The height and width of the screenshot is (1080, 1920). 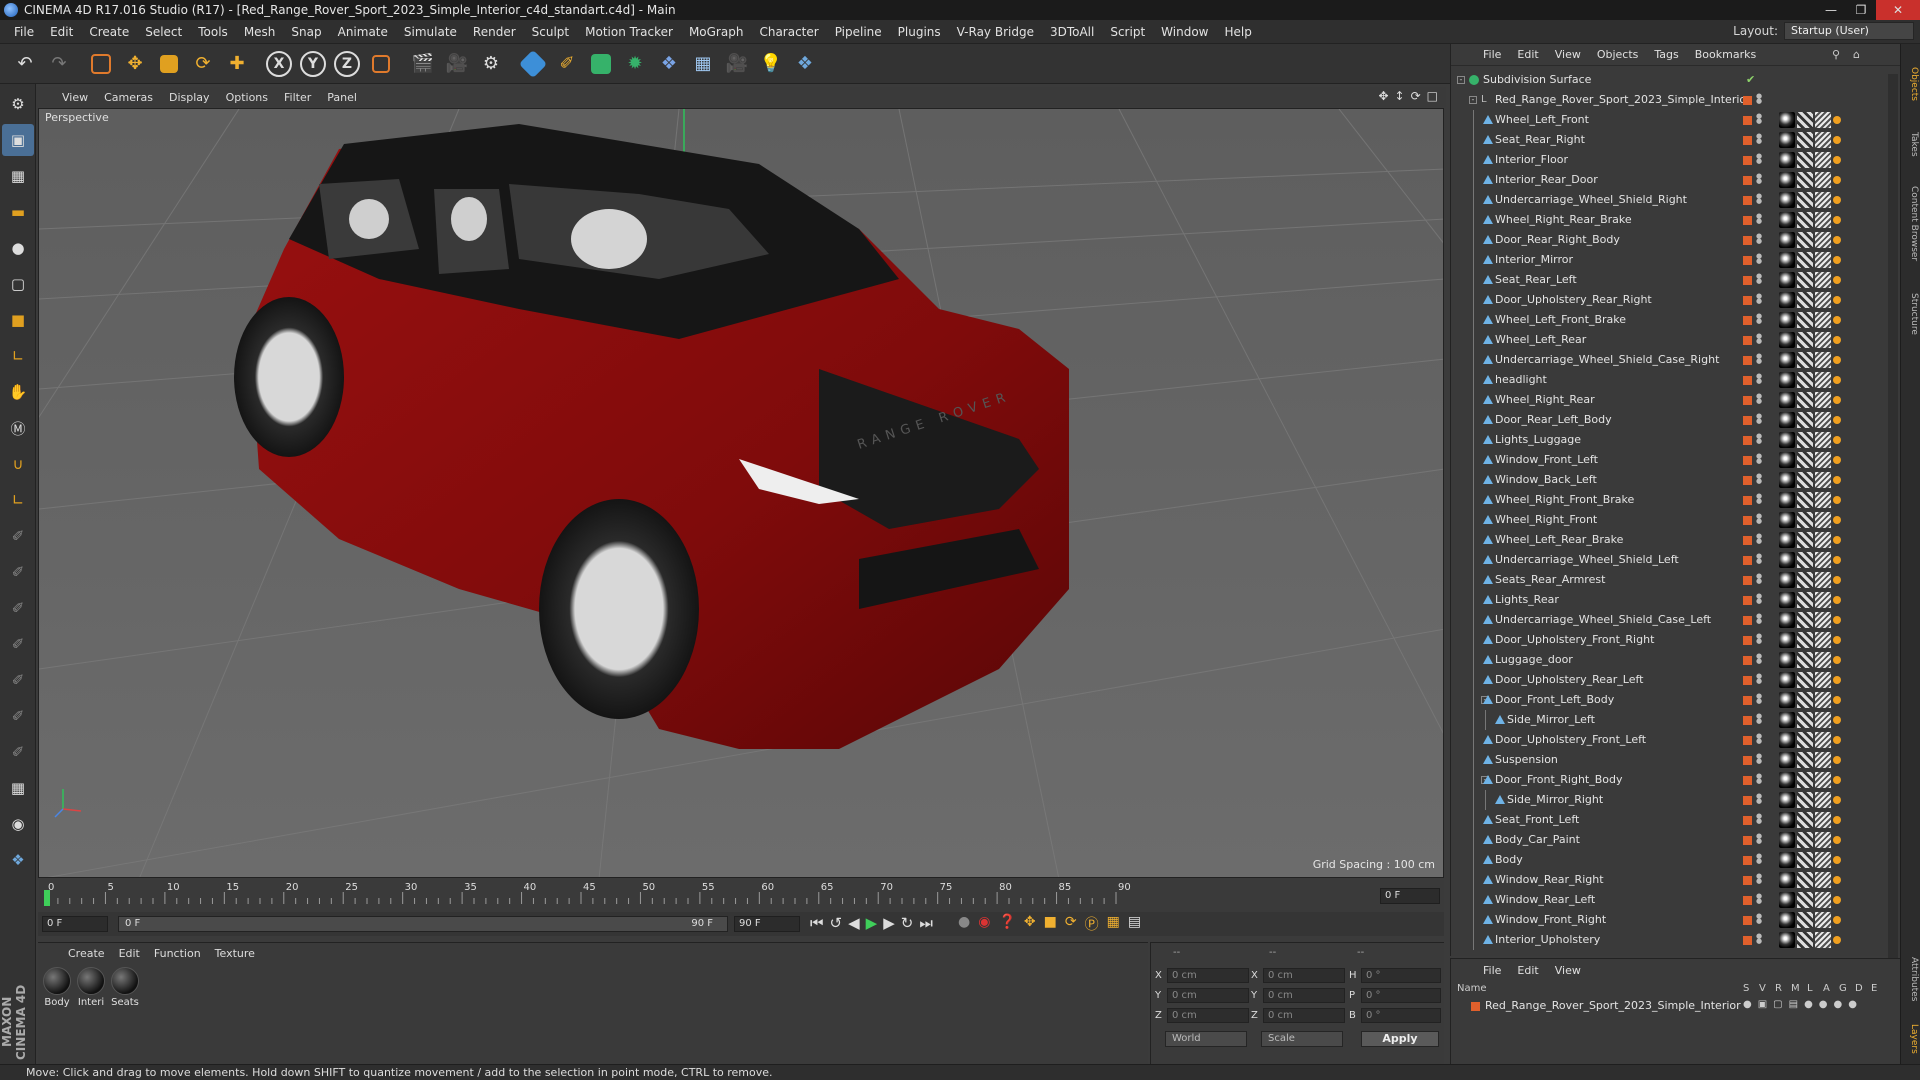 I want to click on brush-icon-6: ✐, so click(x=18, y=716).